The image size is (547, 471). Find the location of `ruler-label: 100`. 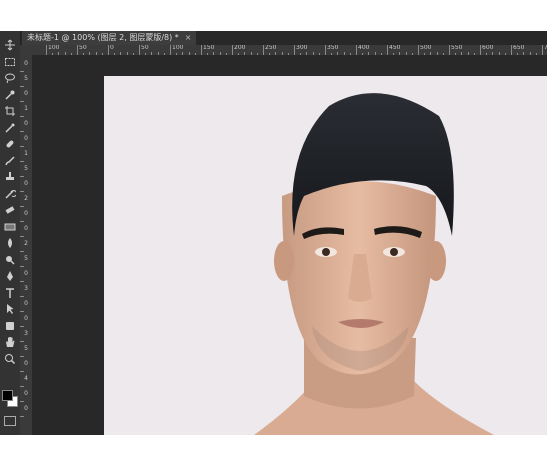

ruler-label: 100 is located at coordinates (54, 48).